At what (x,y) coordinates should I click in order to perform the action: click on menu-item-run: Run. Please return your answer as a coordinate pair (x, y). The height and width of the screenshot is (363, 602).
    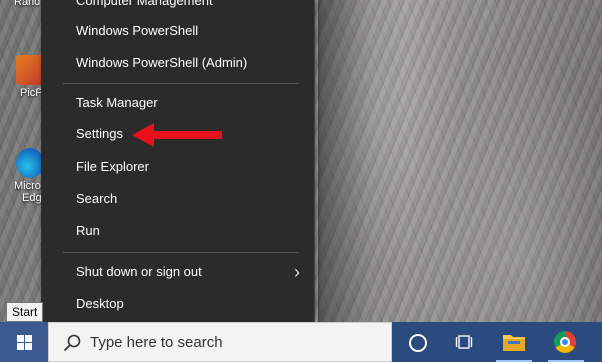
    Looking at the image, I should click on (177, 231).